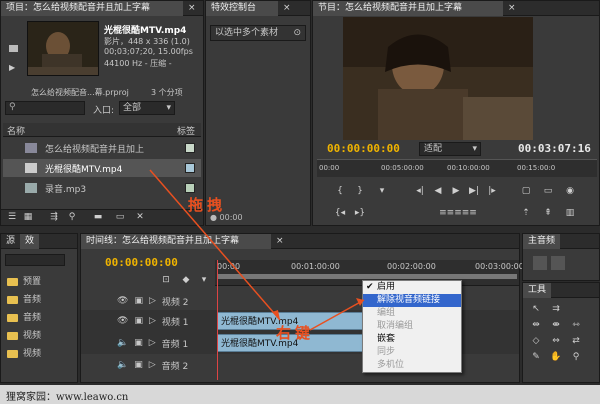  I want to click on annotation-arrows, so click(257, 250).